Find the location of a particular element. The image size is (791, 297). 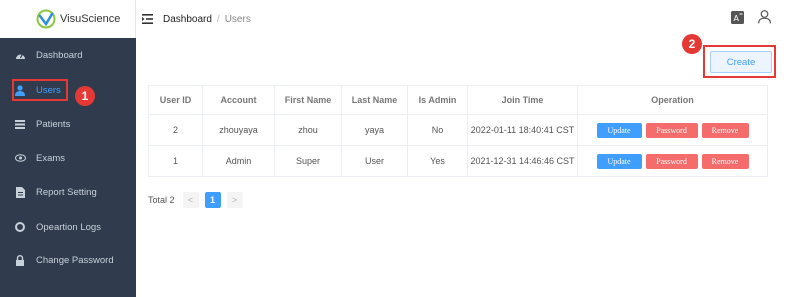

cell-first-name: zhou is located at coordinates (308, 130).